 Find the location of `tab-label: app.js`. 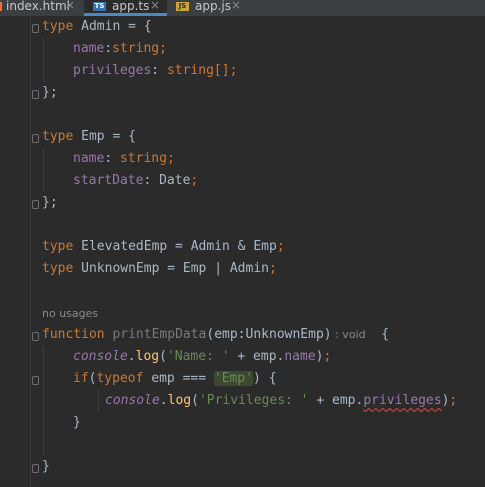

tab-label: app.js is located at coordinates (213, 6).